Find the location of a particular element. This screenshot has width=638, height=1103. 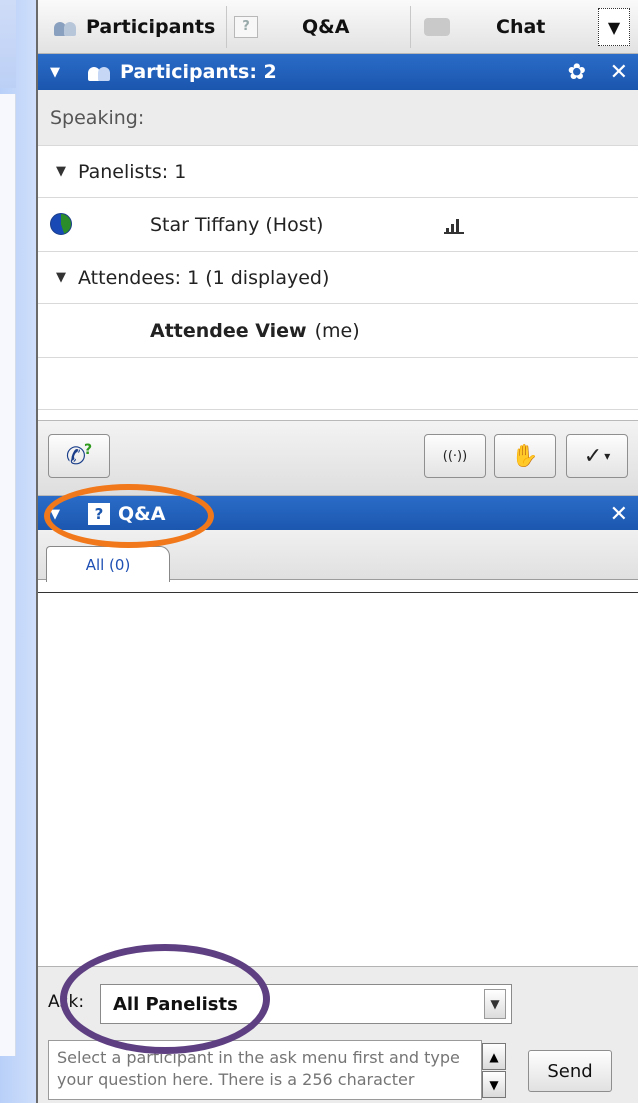

send-label: Send is located at coordinates (570, 1071).